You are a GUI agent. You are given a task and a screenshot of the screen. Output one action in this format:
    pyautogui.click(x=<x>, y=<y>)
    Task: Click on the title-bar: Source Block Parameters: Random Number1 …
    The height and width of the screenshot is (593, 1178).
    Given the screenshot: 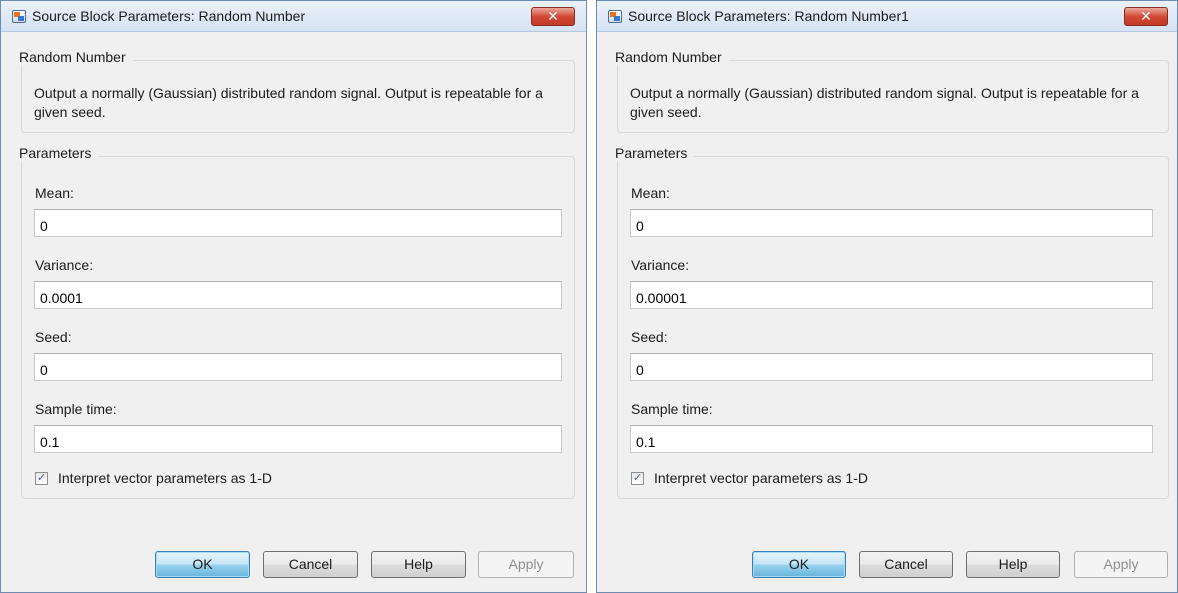 What is the action you would take?
    pyautogui.click(x=887, y=16)
    